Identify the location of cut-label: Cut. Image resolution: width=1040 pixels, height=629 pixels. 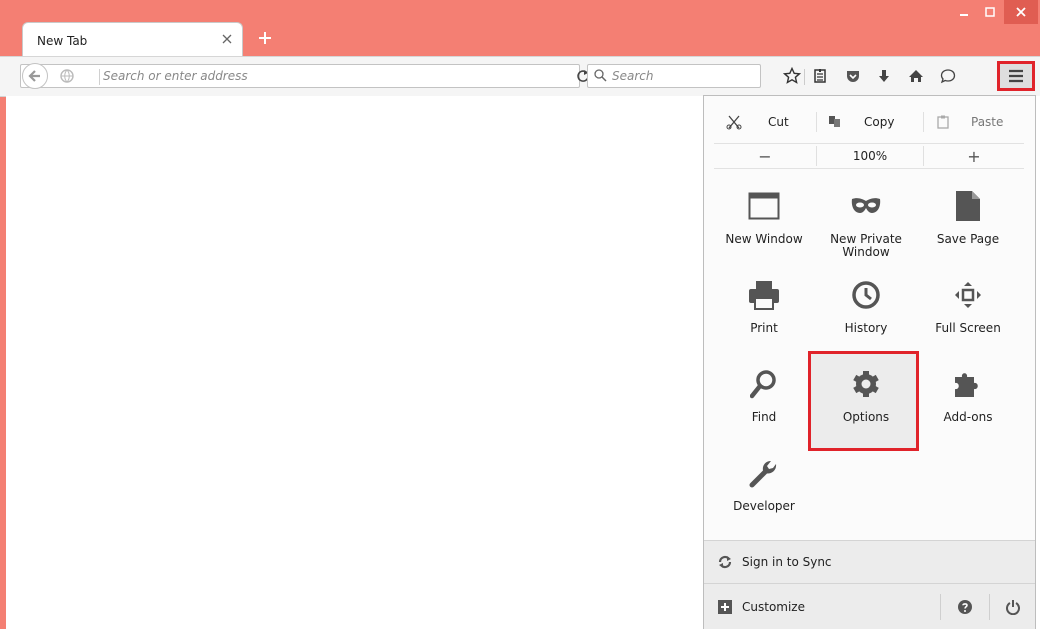
(778, 122).